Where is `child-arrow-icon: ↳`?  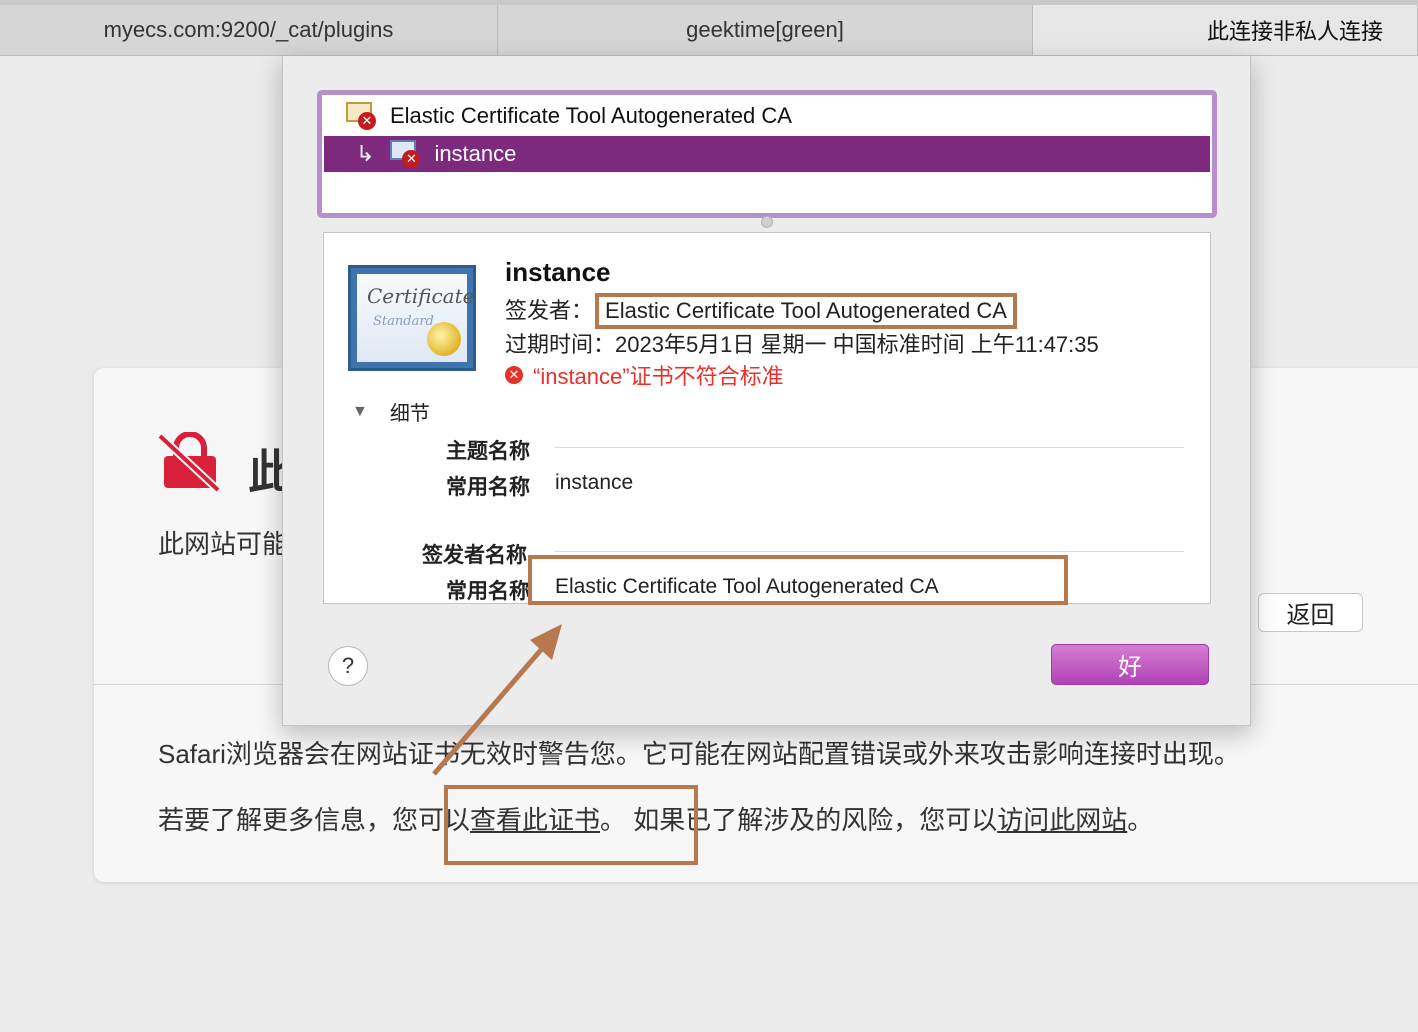 child-arrow-icon: ↳ is located at coordinates (365, 153).